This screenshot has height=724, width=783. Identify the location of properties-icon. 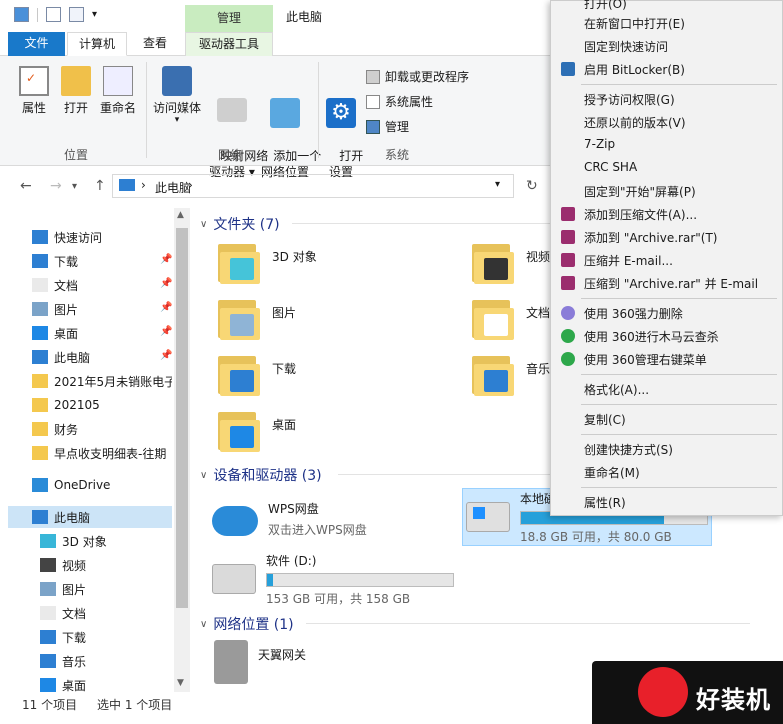
(53, 14).